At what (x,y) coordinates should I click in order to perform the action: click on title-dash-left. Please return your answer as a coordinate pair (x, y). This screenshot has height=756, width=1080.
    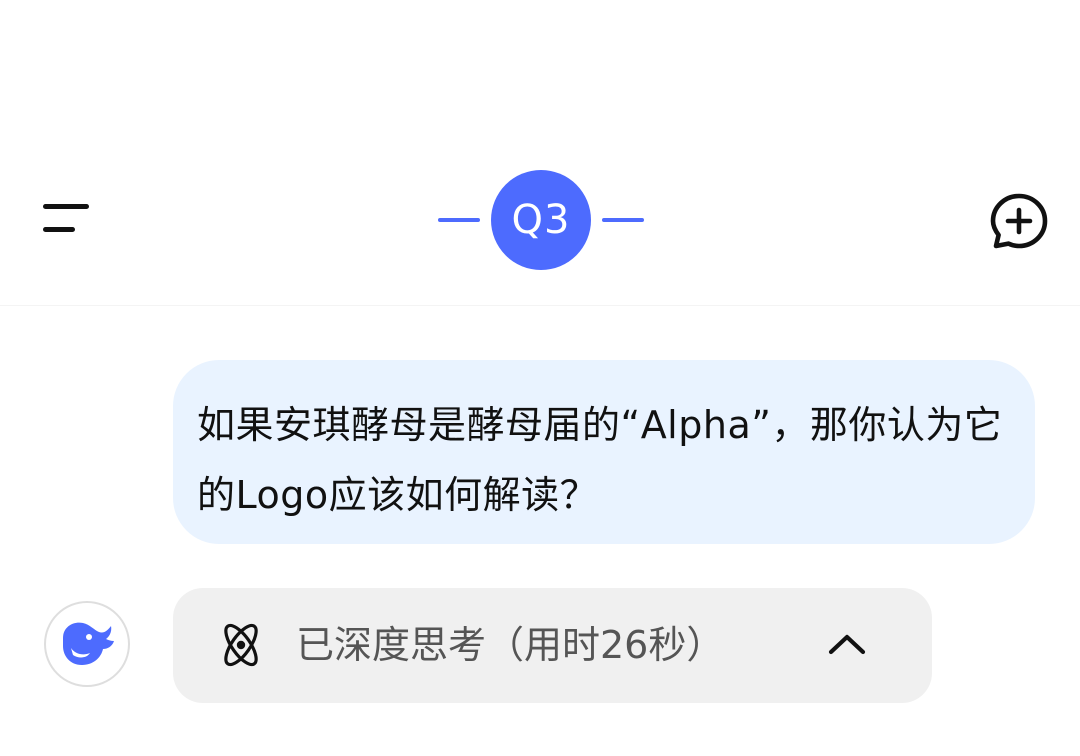
    Looking at the image, I should click on (459, 220).